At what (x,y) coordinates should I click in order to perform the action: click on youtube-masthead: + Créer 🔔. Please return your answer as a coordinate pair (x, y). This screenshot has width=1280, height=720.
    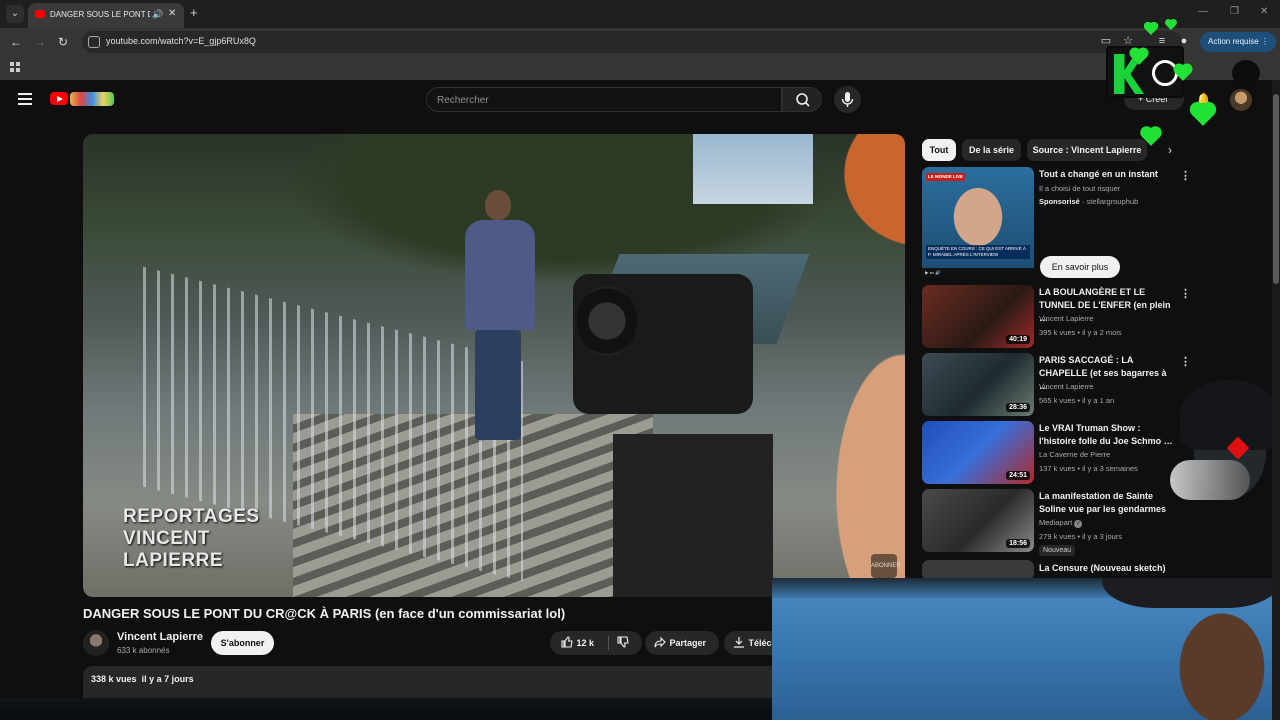
    Looking at the image, I should click on (640, 100).